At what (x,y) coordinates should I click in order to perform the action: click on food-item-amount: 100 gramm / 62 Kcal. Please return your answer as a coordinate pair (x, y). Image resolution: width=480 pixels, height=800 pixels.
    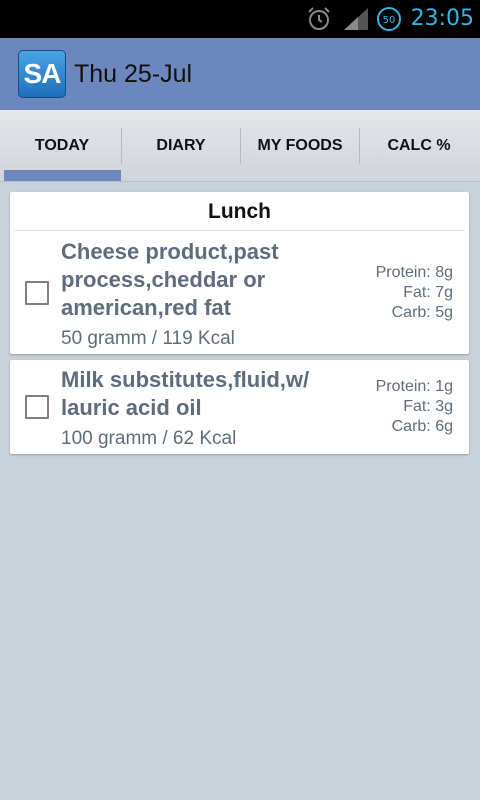
    Looking at the image, I should click on (149, 438).